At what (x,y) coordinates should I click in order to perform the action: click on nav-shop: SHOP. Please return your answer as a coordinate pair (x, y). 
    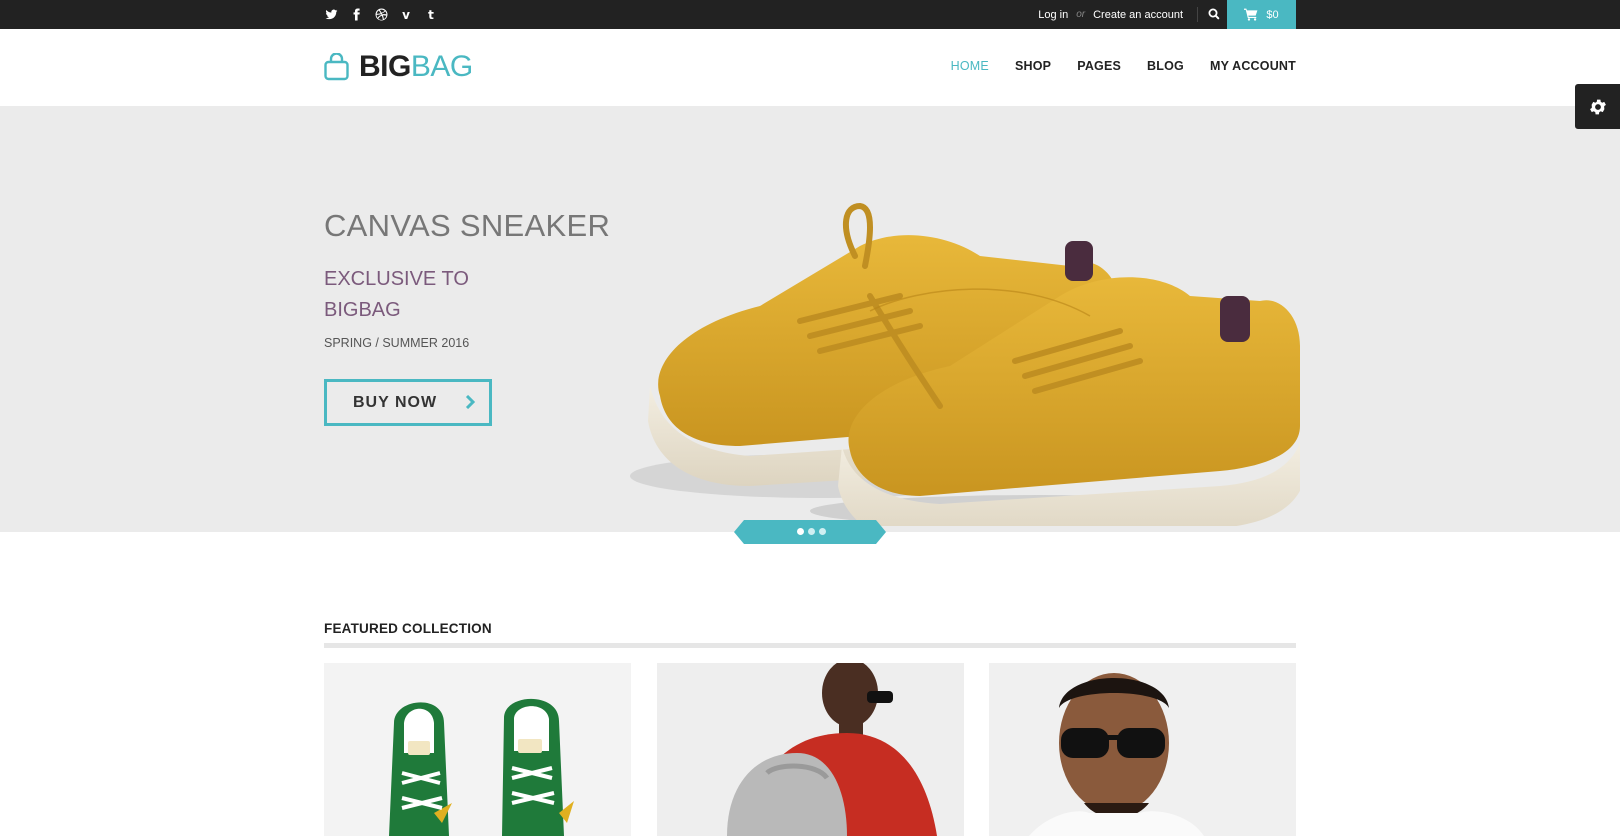
    Looking at the image, I should click on (1033, 66).